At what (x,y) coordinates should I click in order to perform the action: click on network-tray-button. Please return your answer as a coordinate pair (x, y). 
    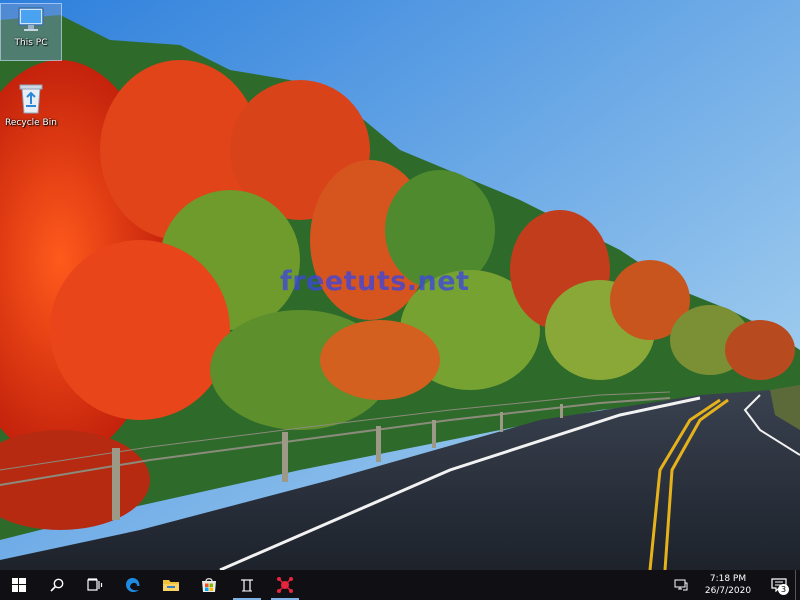
    Looking at the image, I should click on (681, 585).